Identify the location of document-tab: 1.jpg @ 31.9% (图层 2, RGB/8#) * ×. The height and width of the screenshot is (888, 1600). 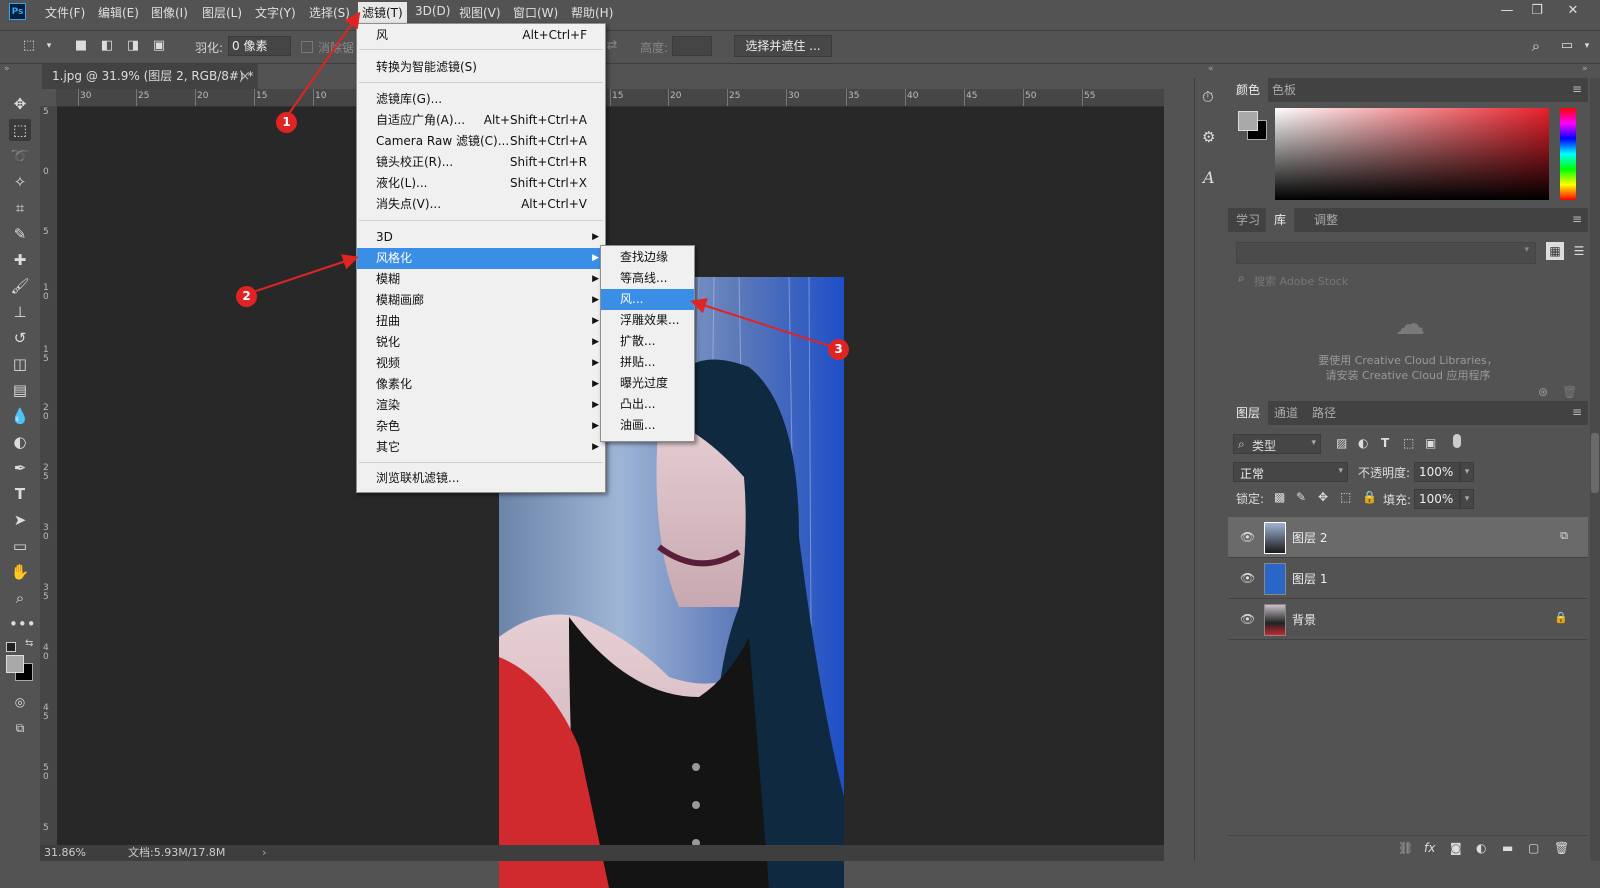
(150, 76).